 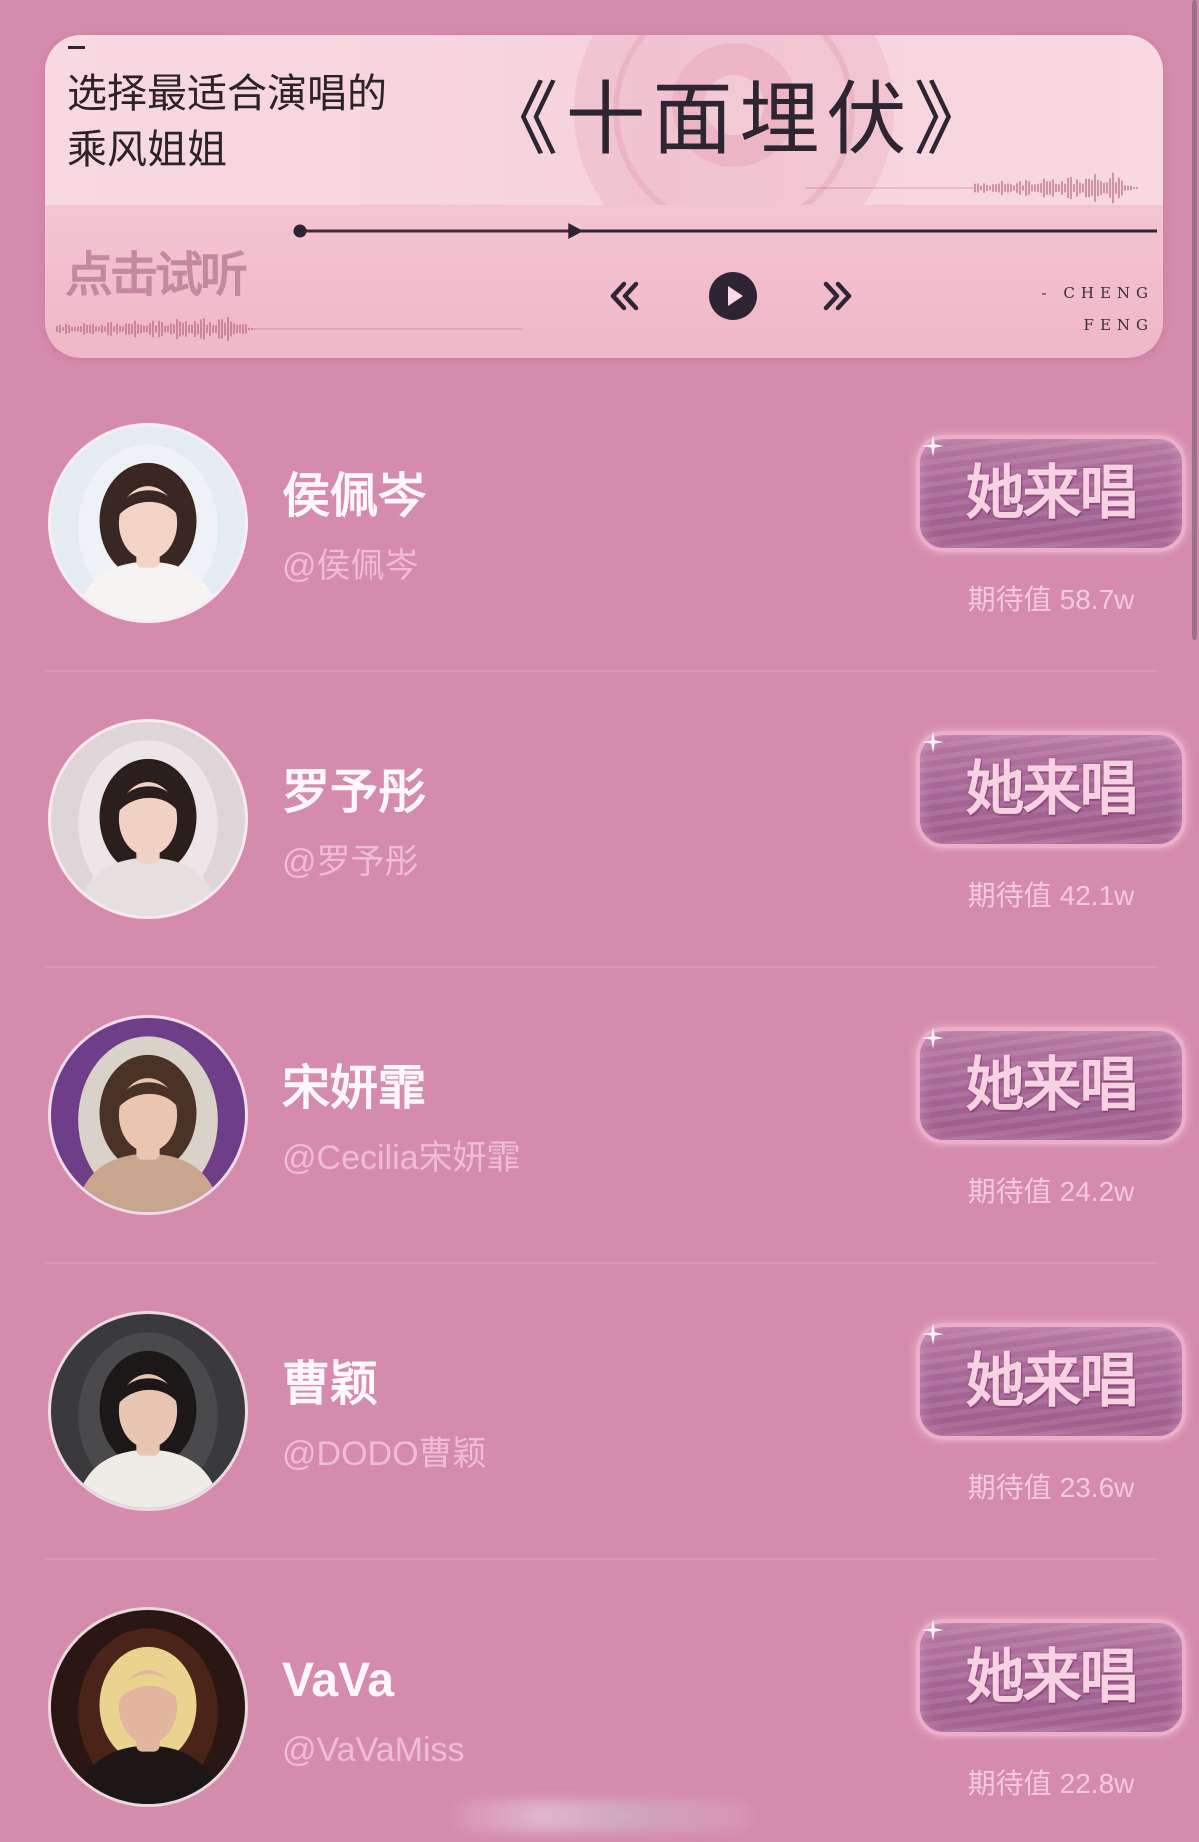 What do you see at coordinates (602, 1816) in the screenshot?
I see `watermark` at bounding box center [602, 1816].